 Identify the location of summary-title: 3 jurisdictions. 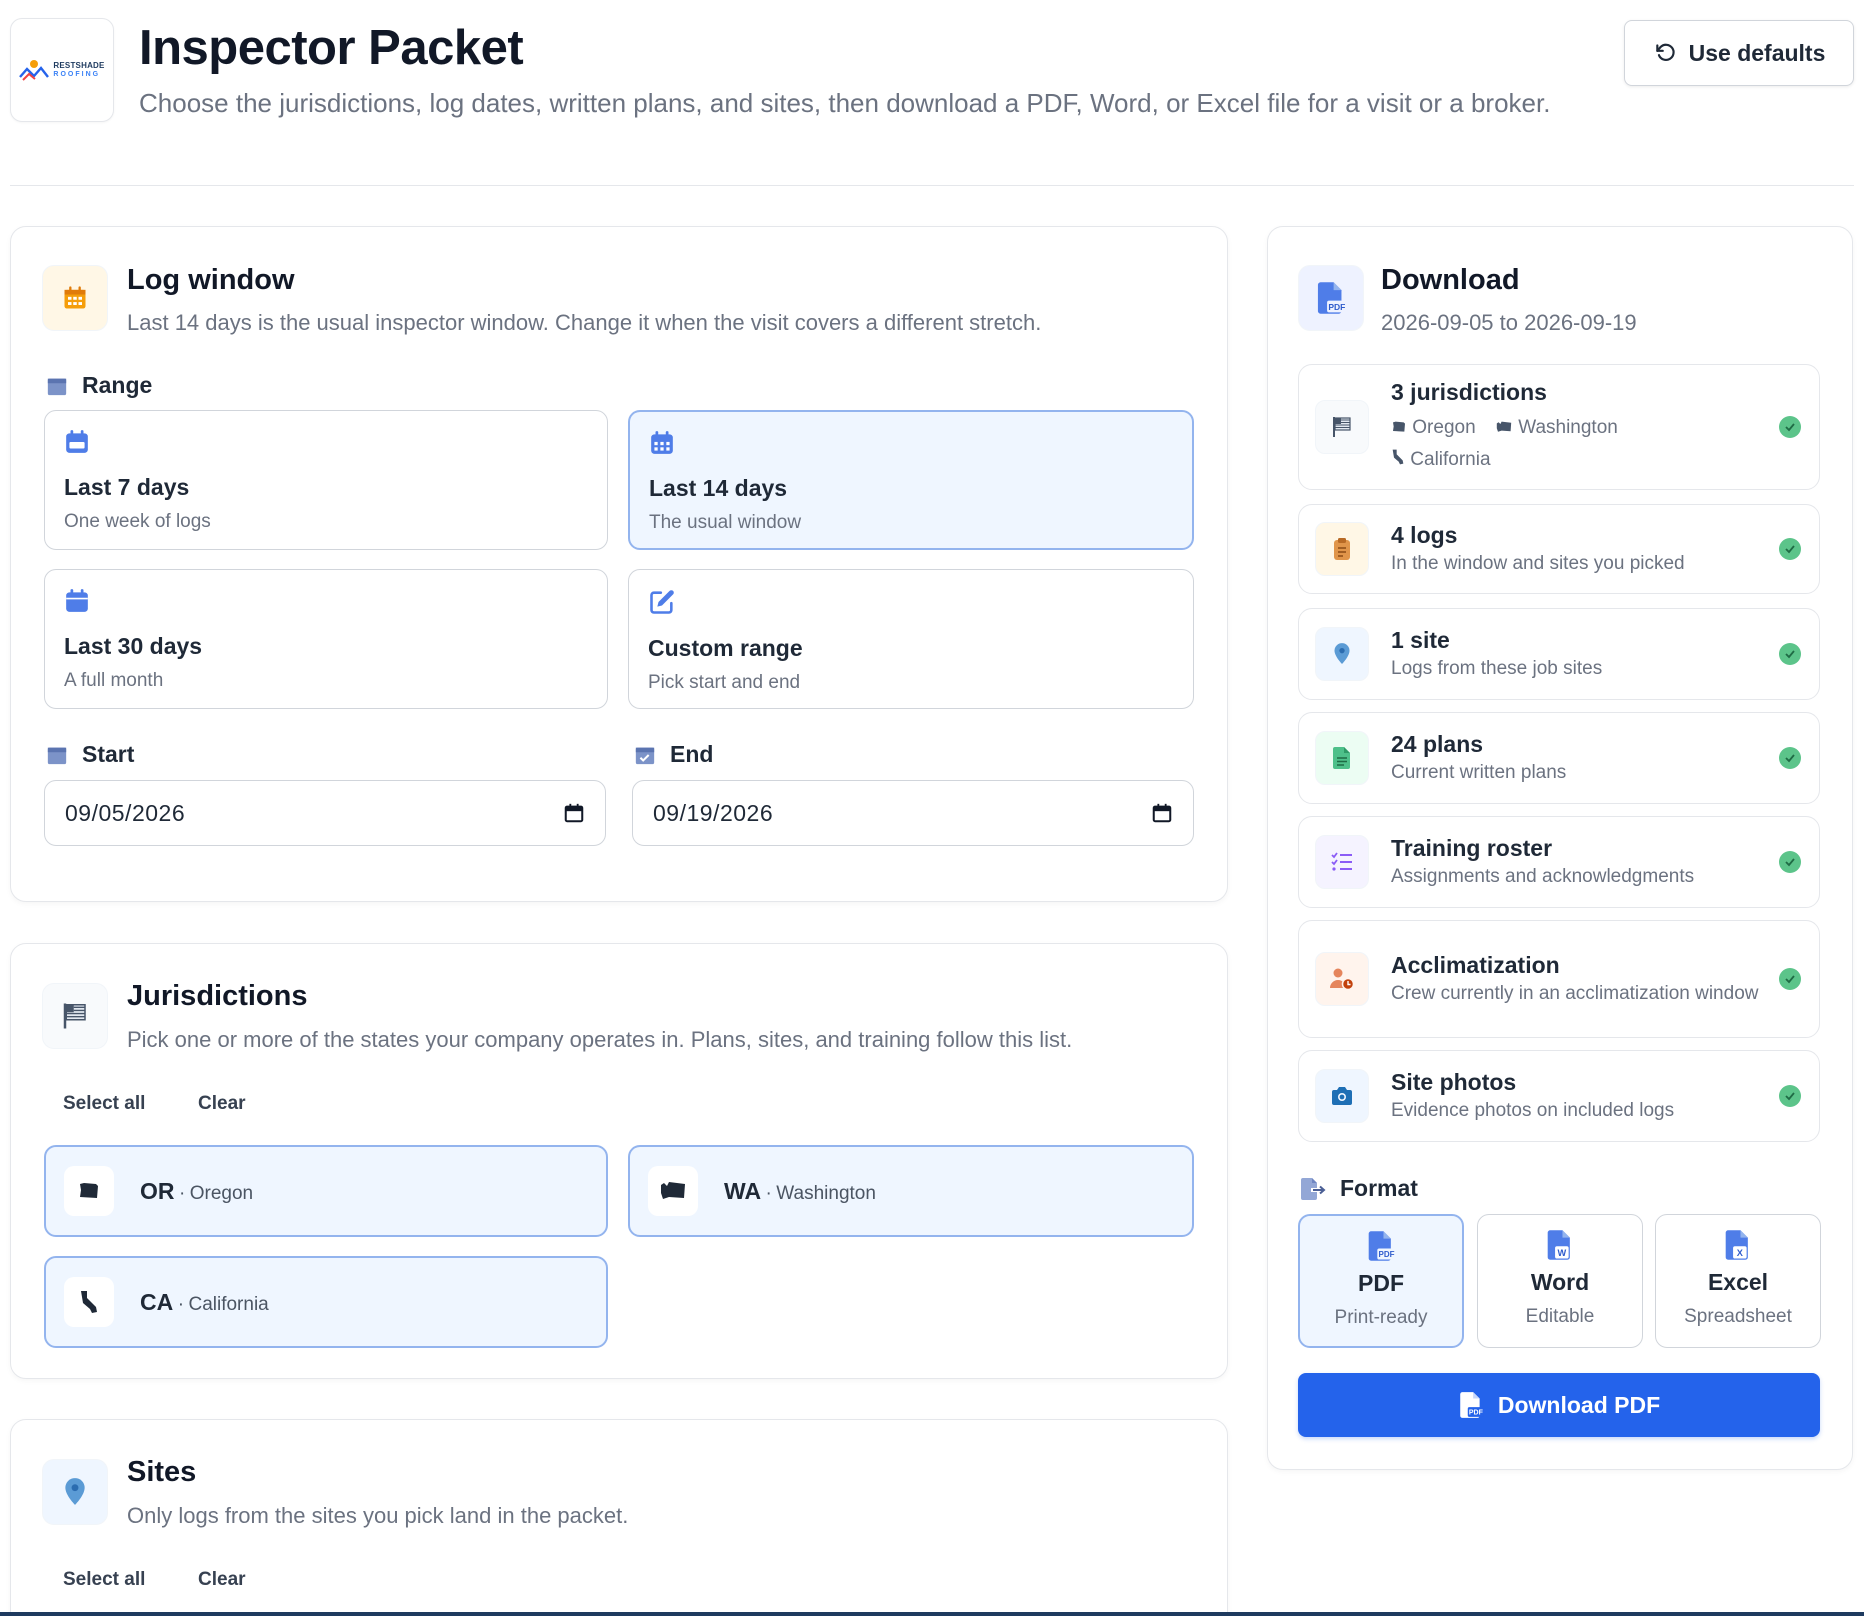
(1469, 391).